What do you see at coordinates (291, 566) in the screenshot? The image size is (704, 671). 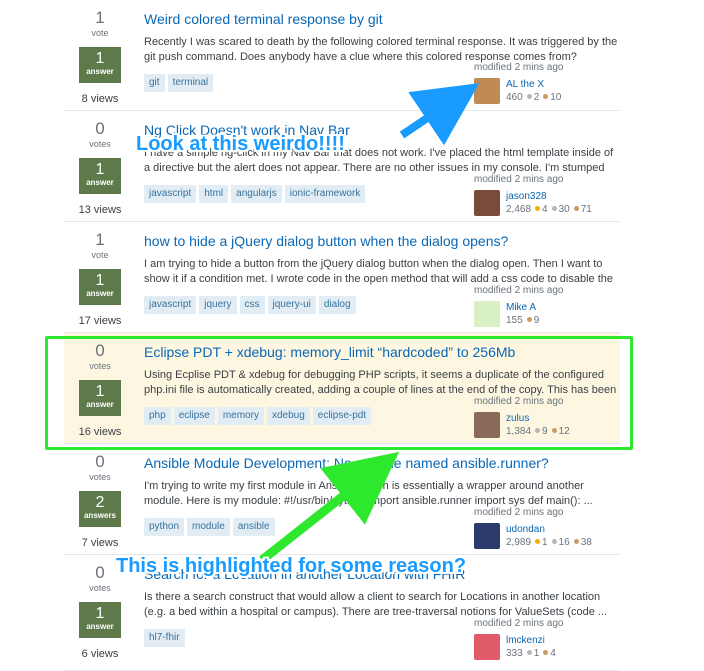 I see `highlight-annotation-text: This is highlighted for some reason?` at bounding box center [291, 566].